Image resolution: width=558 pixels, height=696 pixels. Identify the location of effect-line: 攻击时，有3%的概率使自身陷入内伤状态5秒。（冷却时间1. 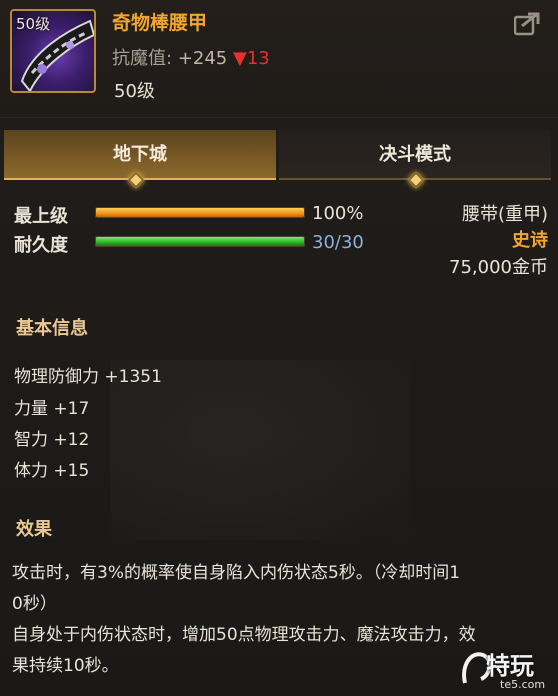
(236, 573).